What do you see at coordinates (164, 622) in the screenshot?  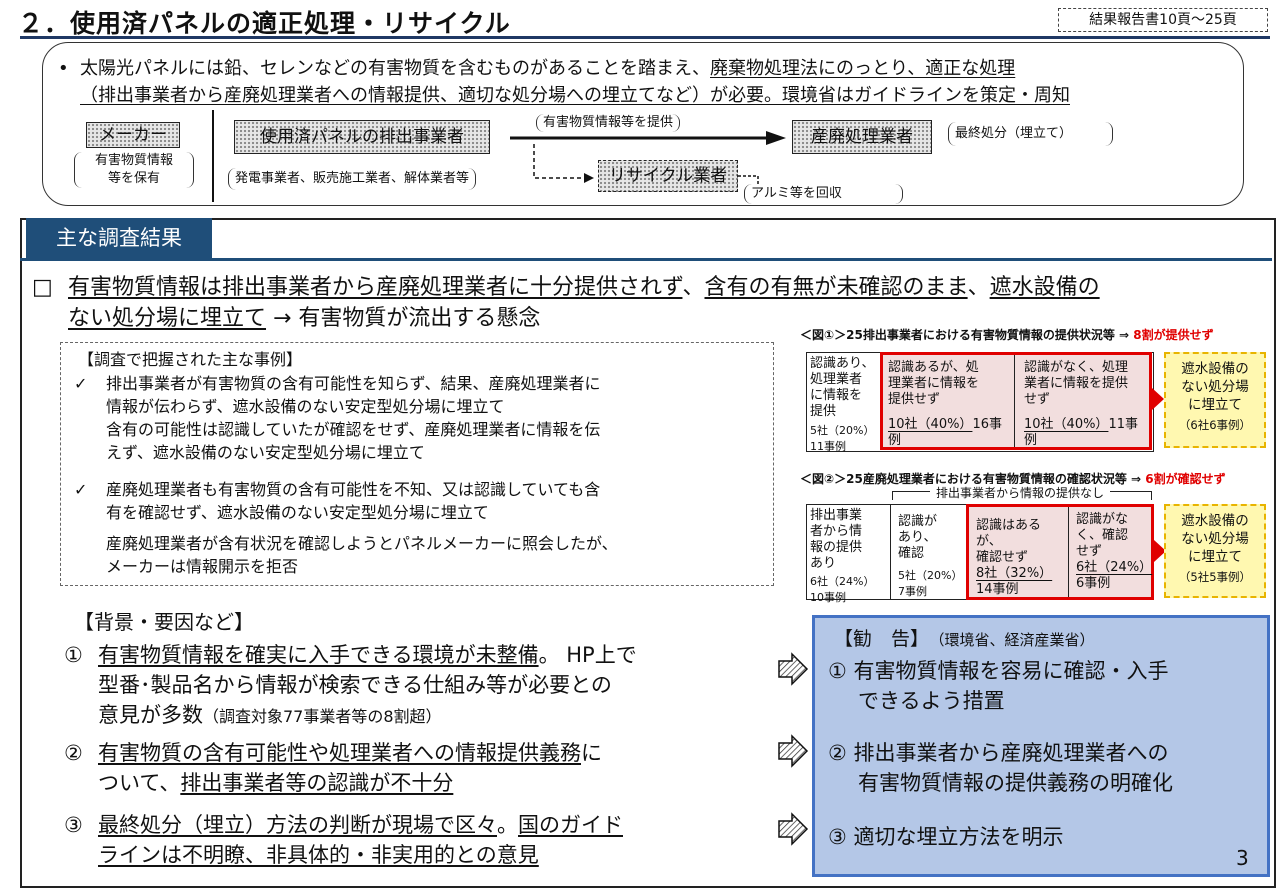 I see `background-heading: 【背景・要因など】` at bounding box center [164, 622].